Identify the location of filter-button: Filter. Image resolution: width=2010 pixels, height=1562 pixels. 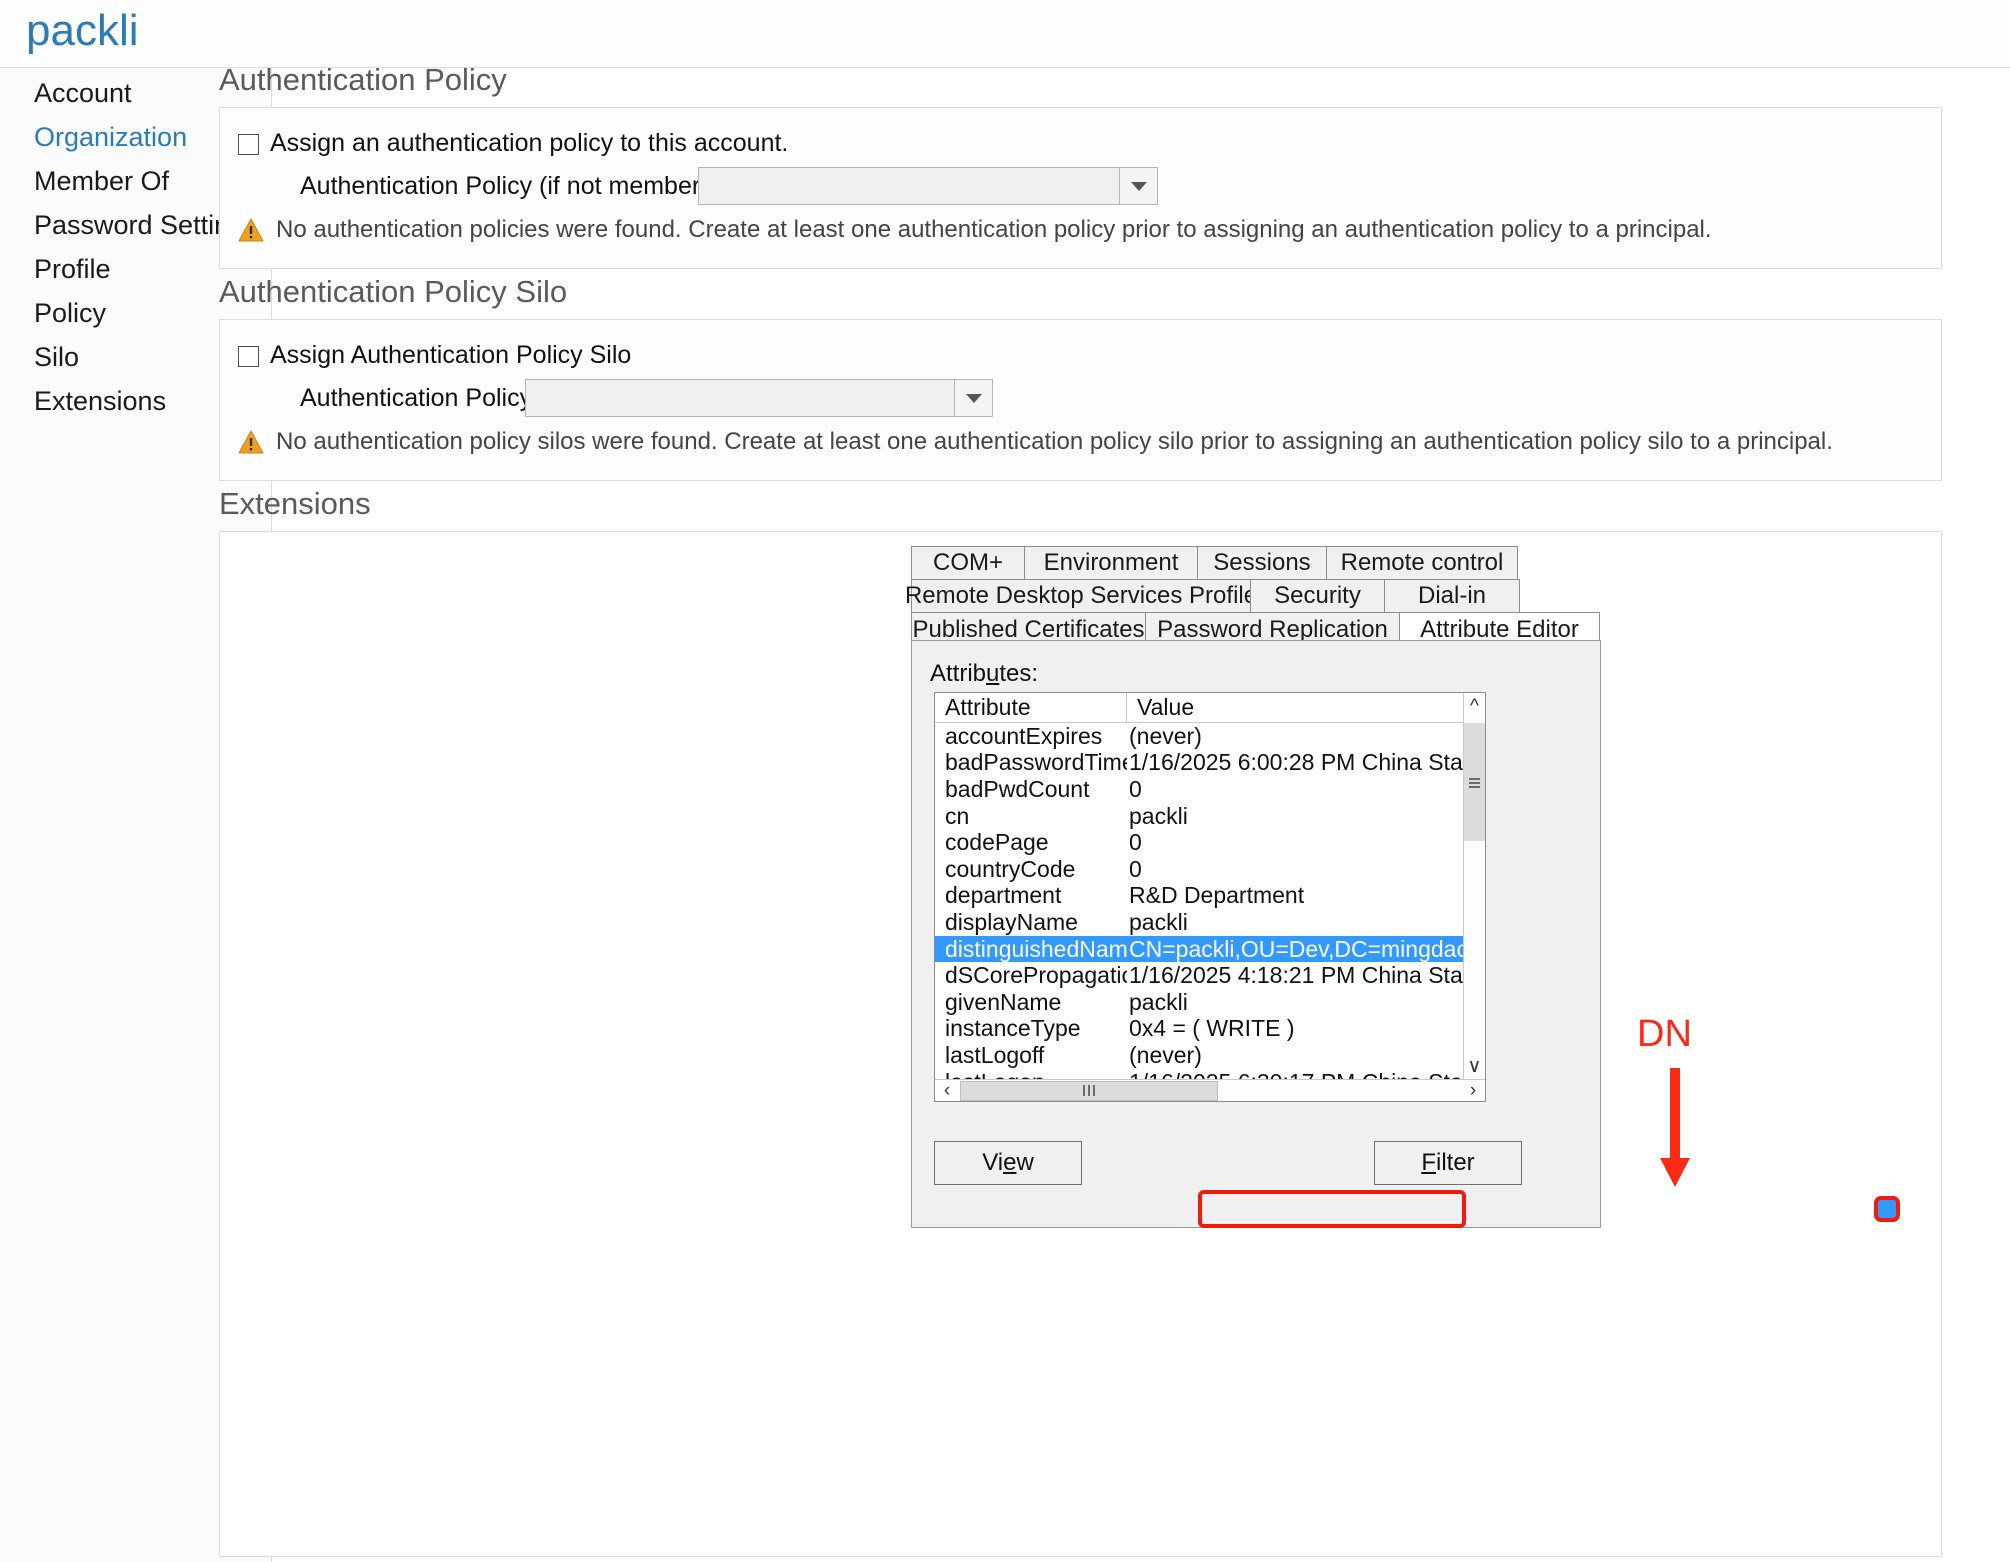
(1448, 1163).